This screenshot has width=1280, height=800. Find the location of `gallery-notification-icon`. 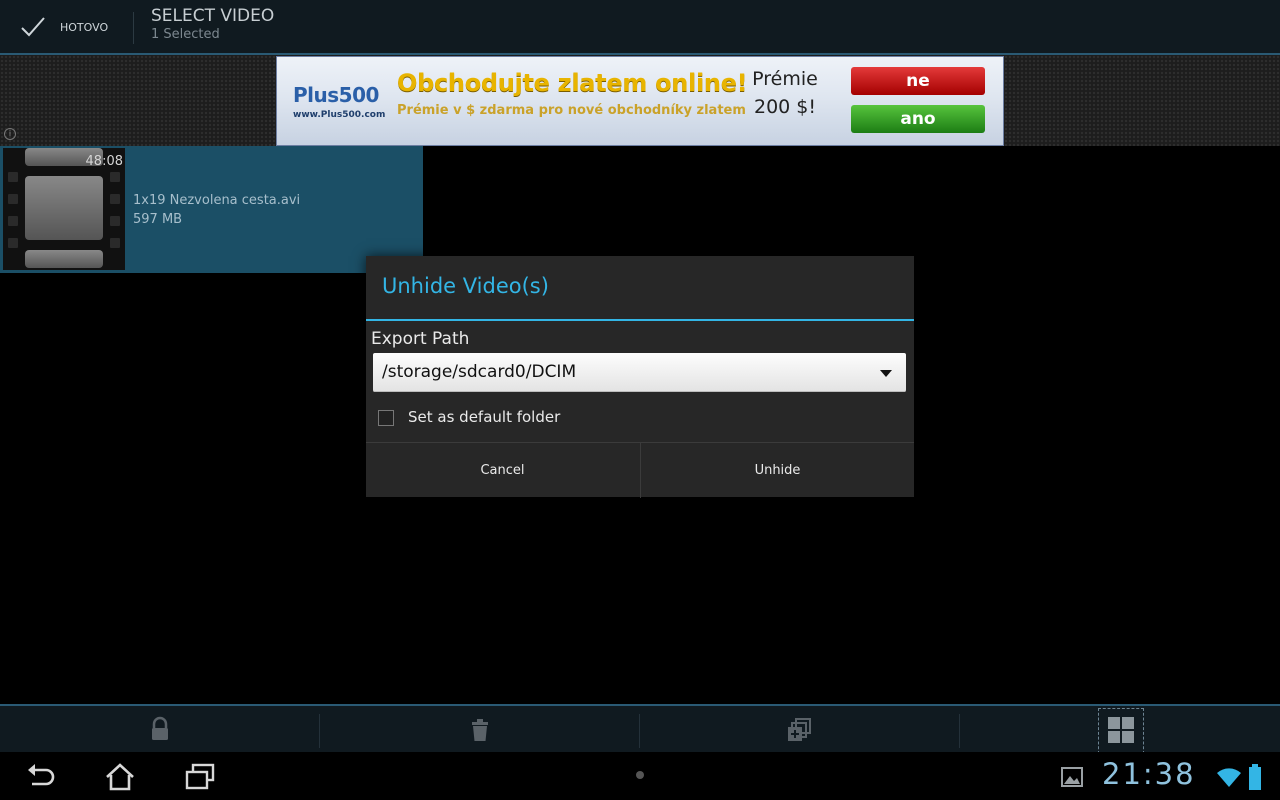

gallery-notification-icon is located at coordinates (1072, 777).